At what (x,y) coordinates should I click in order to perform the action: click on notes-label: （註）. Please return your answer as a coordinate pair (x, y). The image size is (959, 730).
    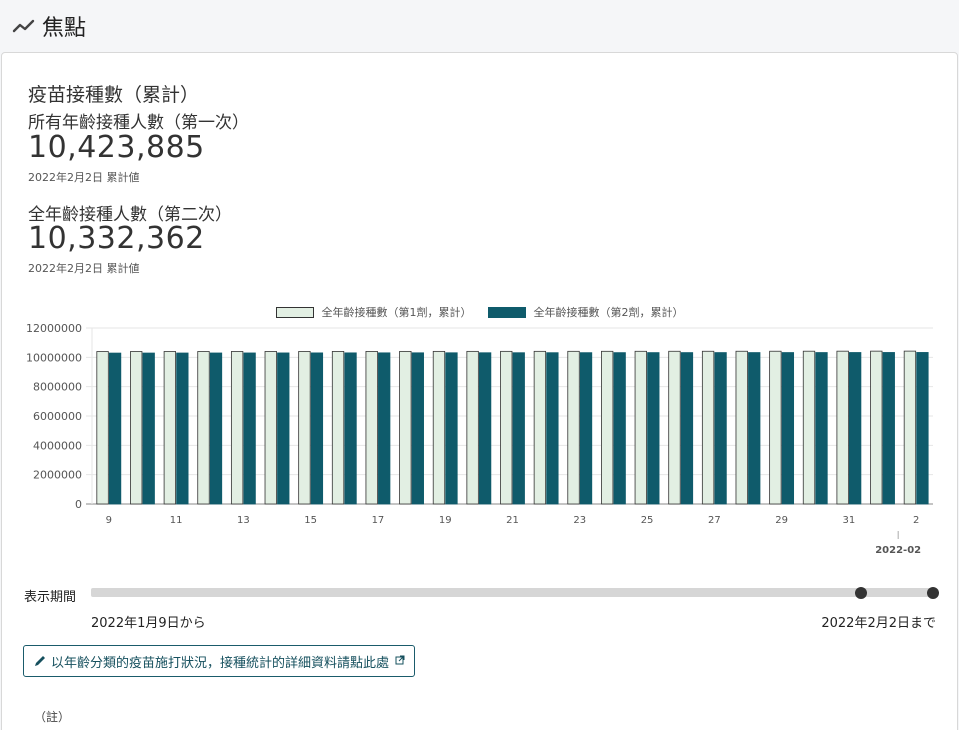
    Looking at the image, I should click on (52, 717).